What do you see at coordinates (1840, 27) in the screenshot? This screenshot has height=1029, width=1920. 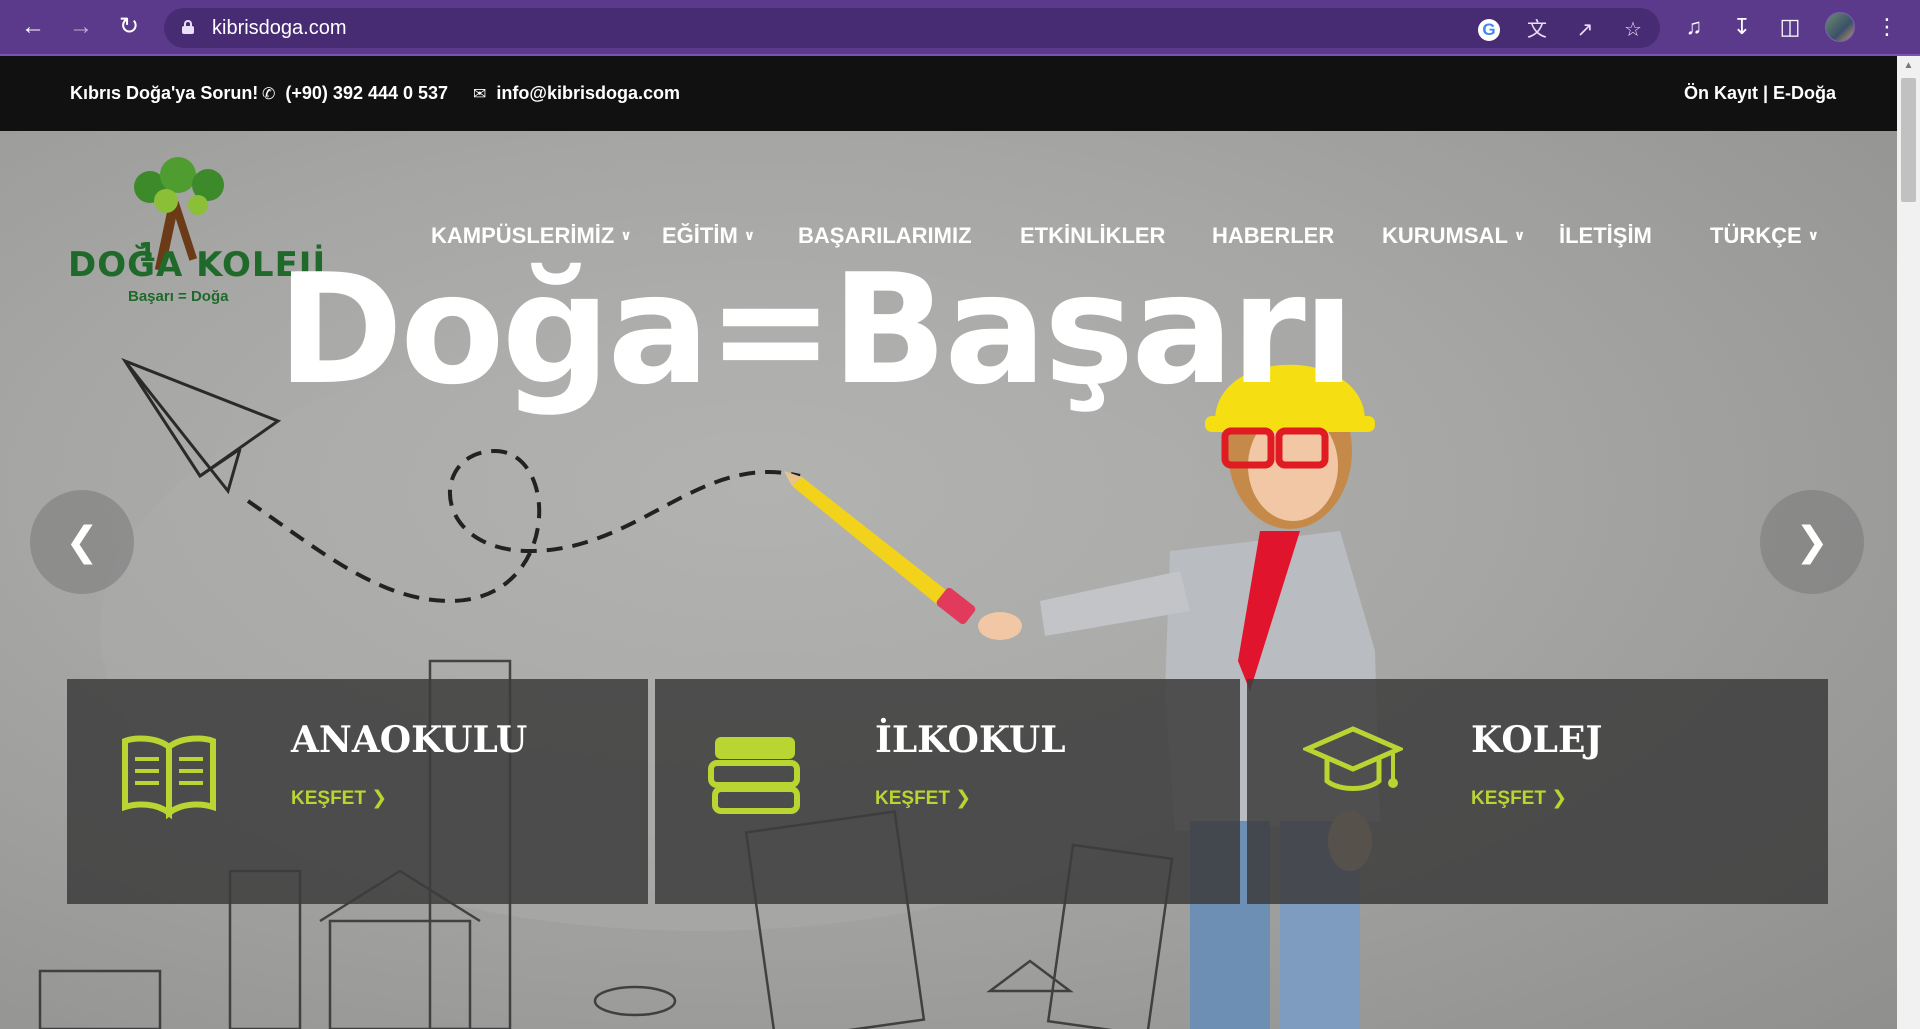 I see `profile-avatar` at bounding box center [1840, 27].